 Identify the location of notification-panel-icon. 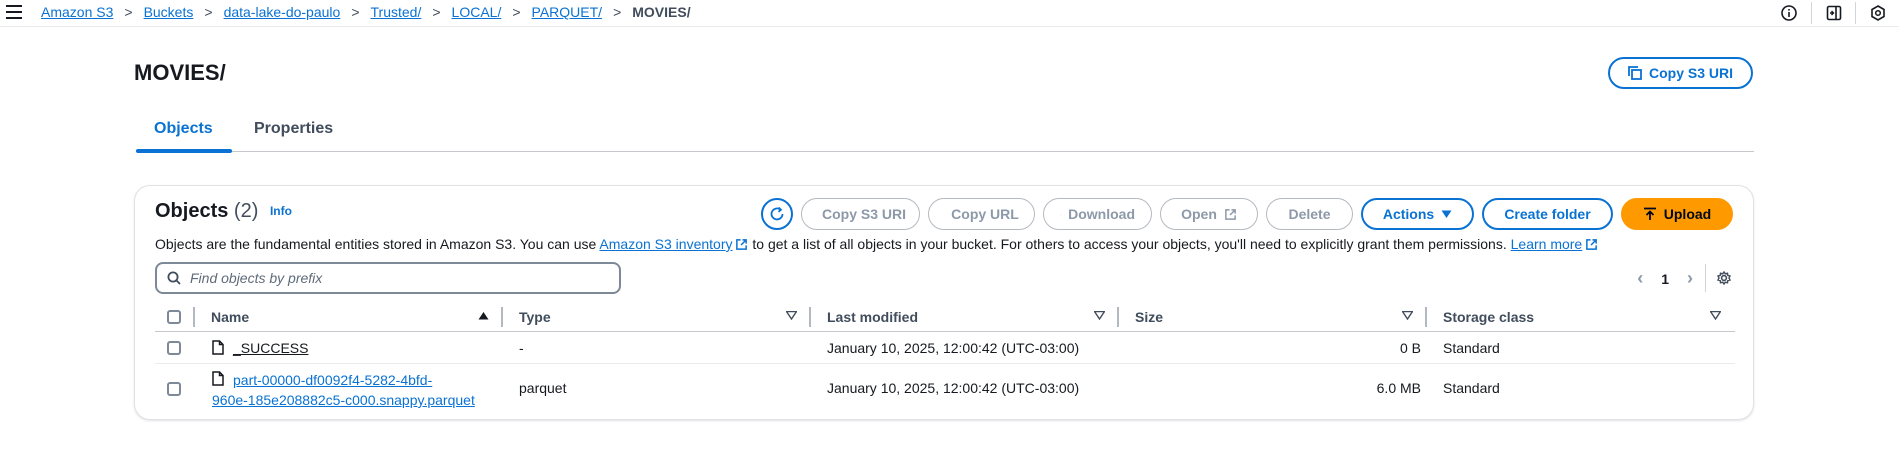
(1833, 13).